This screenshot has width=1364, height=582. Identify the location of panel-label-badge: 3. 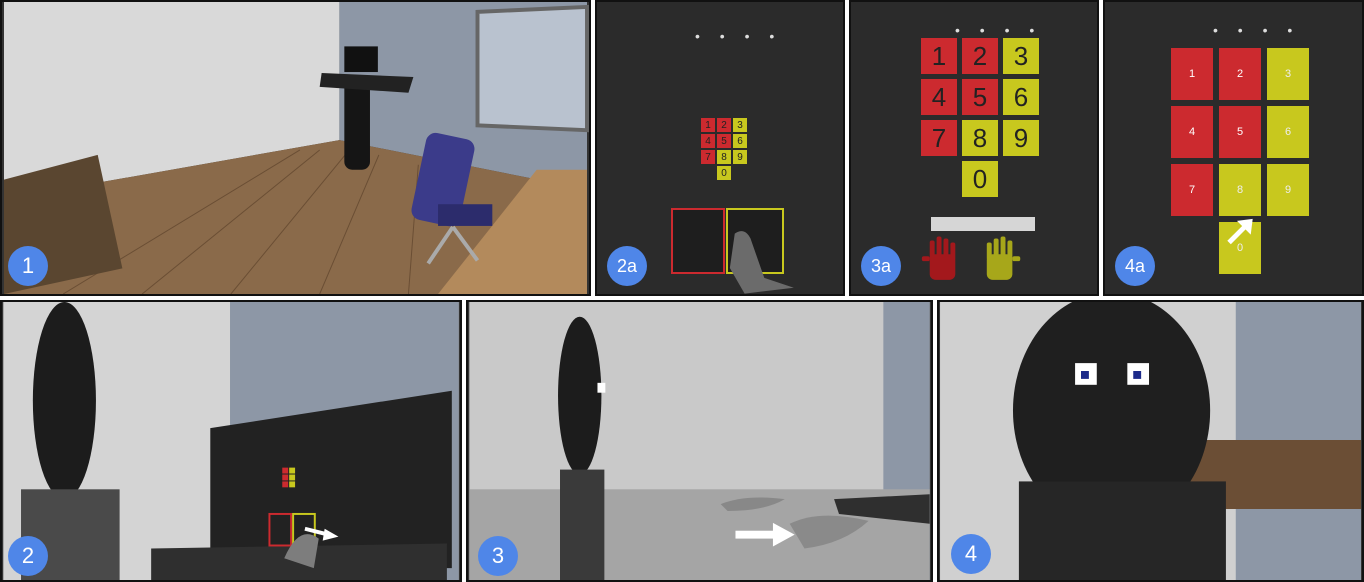
(498, 556).